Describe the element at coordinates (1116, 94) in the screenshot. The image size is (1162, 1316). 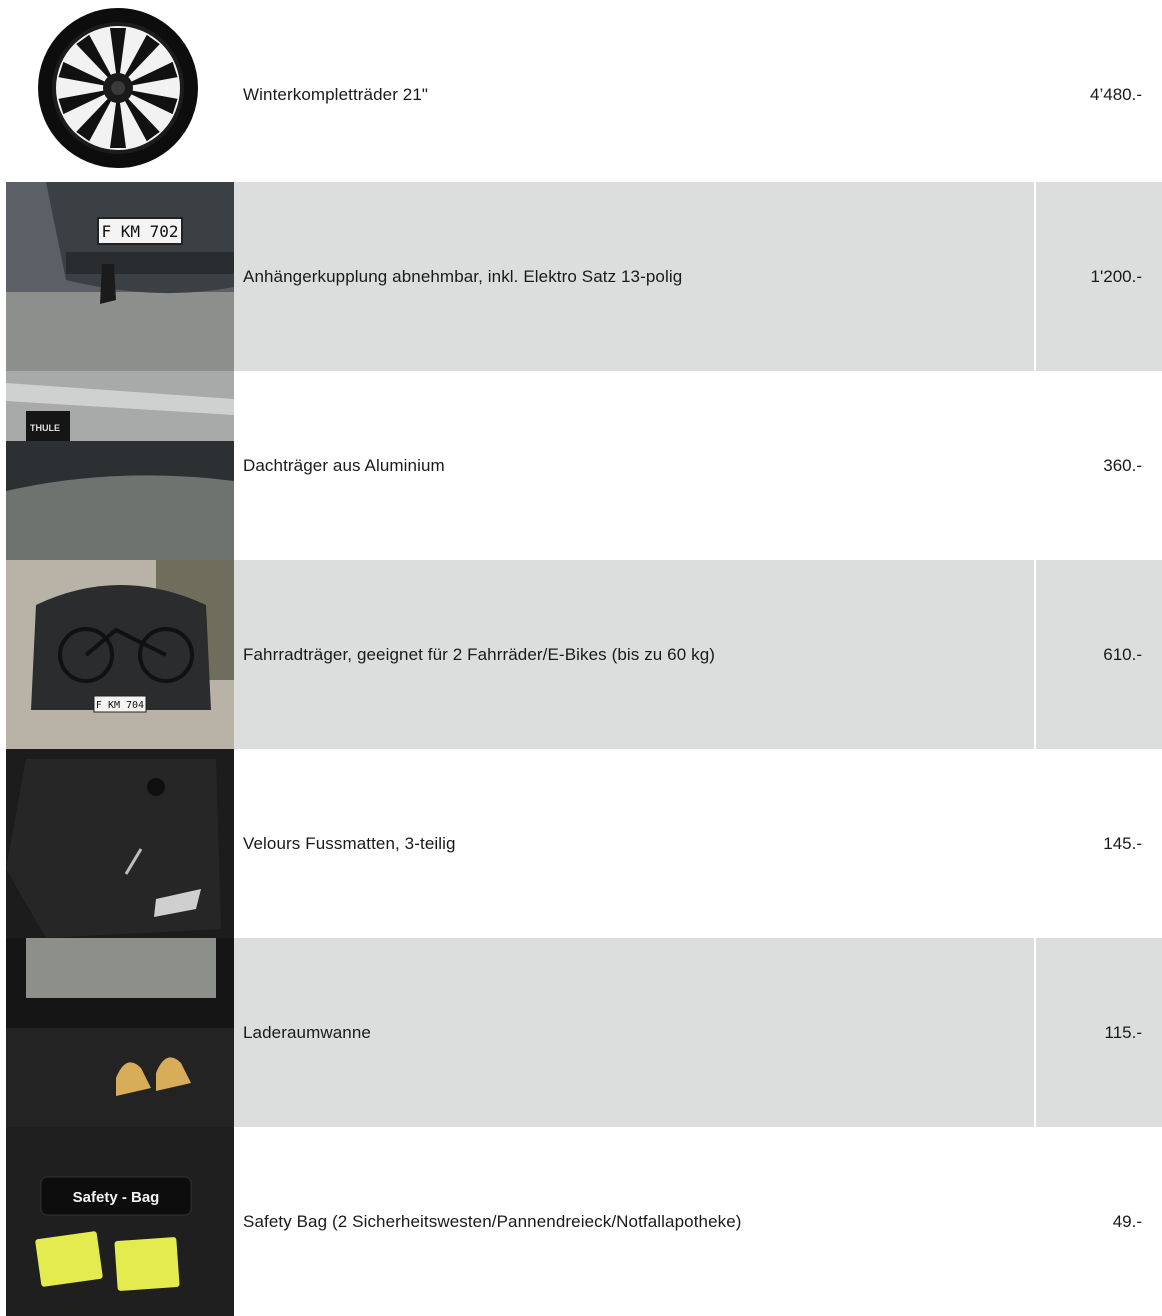
I see `accessory-price: 4’480.-` at that location.